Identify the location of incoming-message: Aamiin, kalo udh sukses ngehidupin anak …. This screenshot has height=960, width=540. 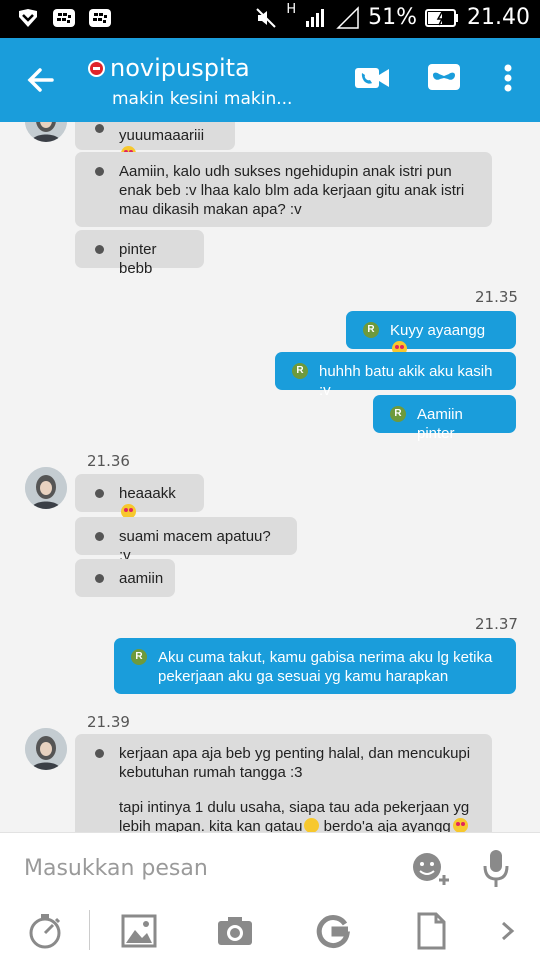
(283, 189).